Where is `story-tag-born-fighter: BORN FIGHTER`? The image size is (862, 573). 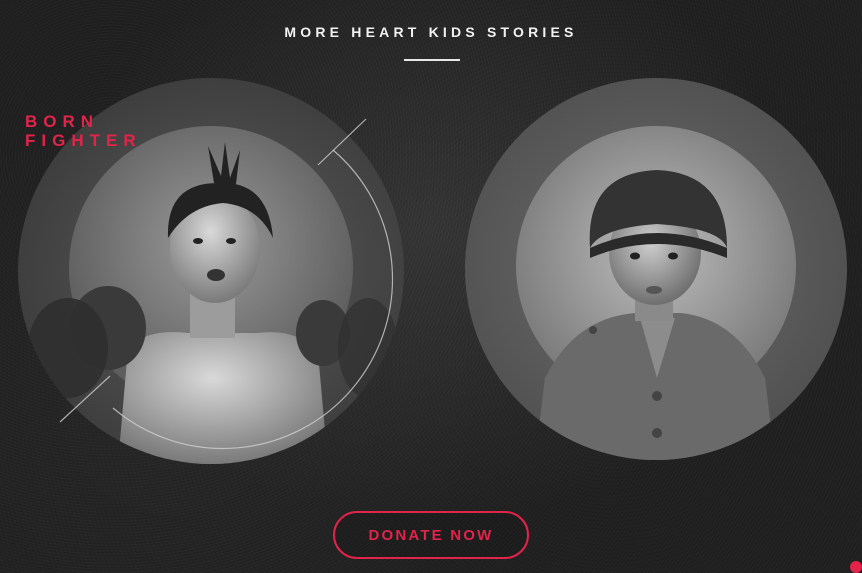
story-tag-born-fighter: BORN FIGHTER is located at coordinates (83, 131).